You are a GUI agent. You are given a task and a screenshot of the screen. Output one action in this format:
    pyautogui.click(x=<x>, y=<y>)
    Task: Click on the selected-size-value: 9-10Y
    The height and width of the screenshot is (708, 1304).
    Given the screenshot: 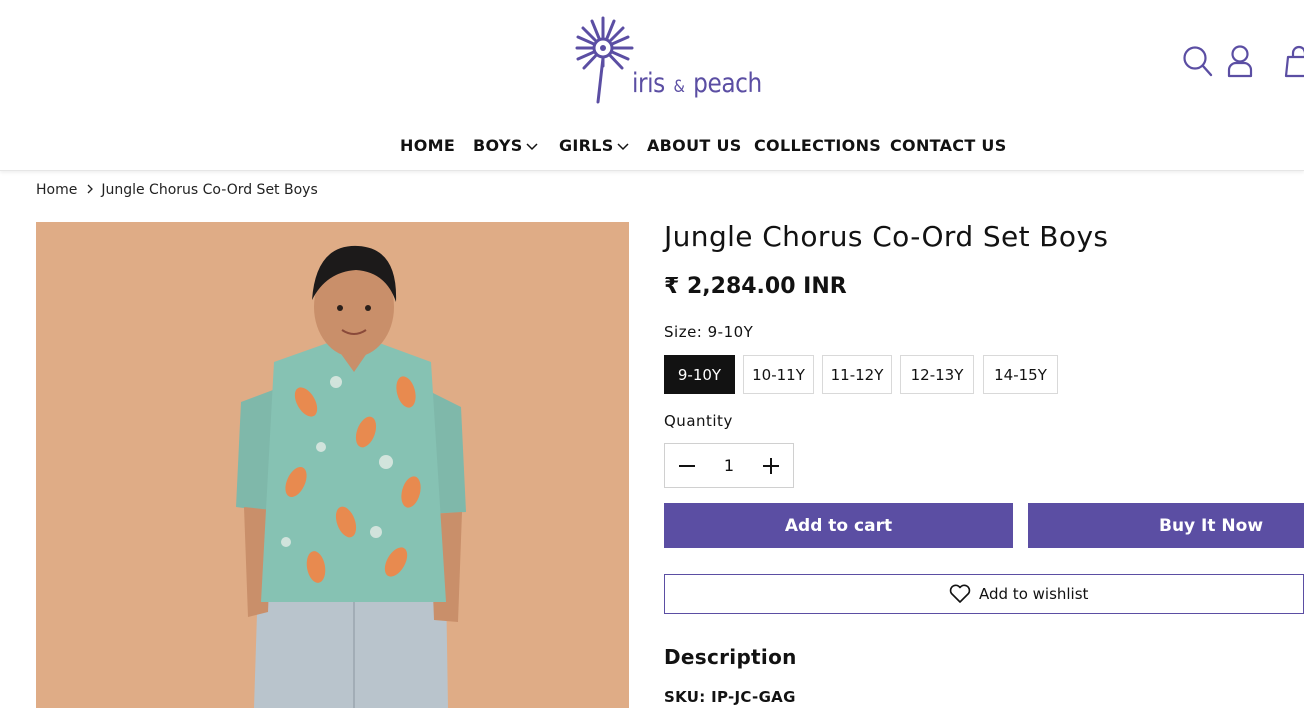 What is the action you would take?
    pyautogui.click(x=730, y=332)
    